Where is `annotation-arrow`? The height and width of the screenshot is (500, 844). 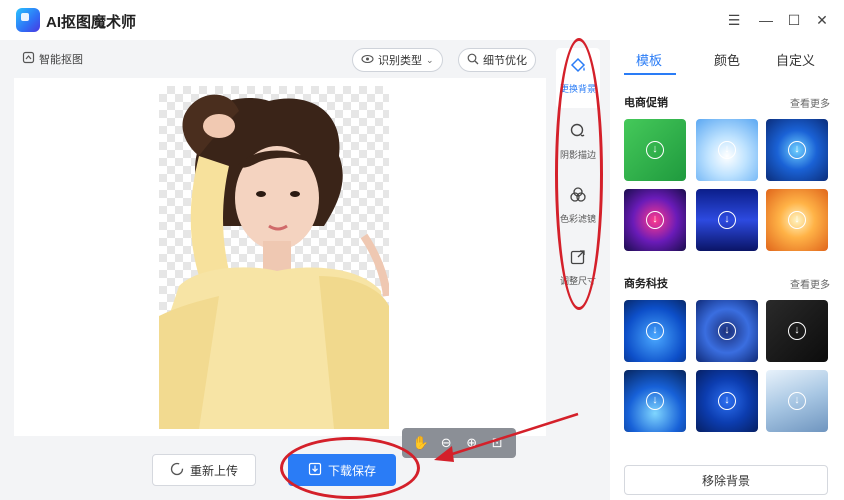
annotation-arrow is located at coordinates (506, 437).